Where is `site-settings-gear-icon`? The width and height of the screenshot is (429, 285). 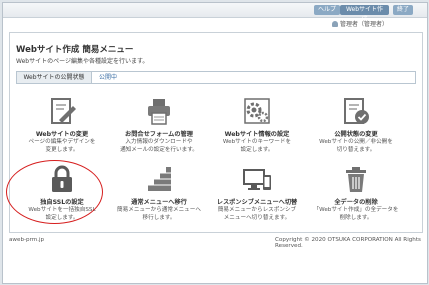 site-settings-gear-icon is located at coordinates (257, 111).